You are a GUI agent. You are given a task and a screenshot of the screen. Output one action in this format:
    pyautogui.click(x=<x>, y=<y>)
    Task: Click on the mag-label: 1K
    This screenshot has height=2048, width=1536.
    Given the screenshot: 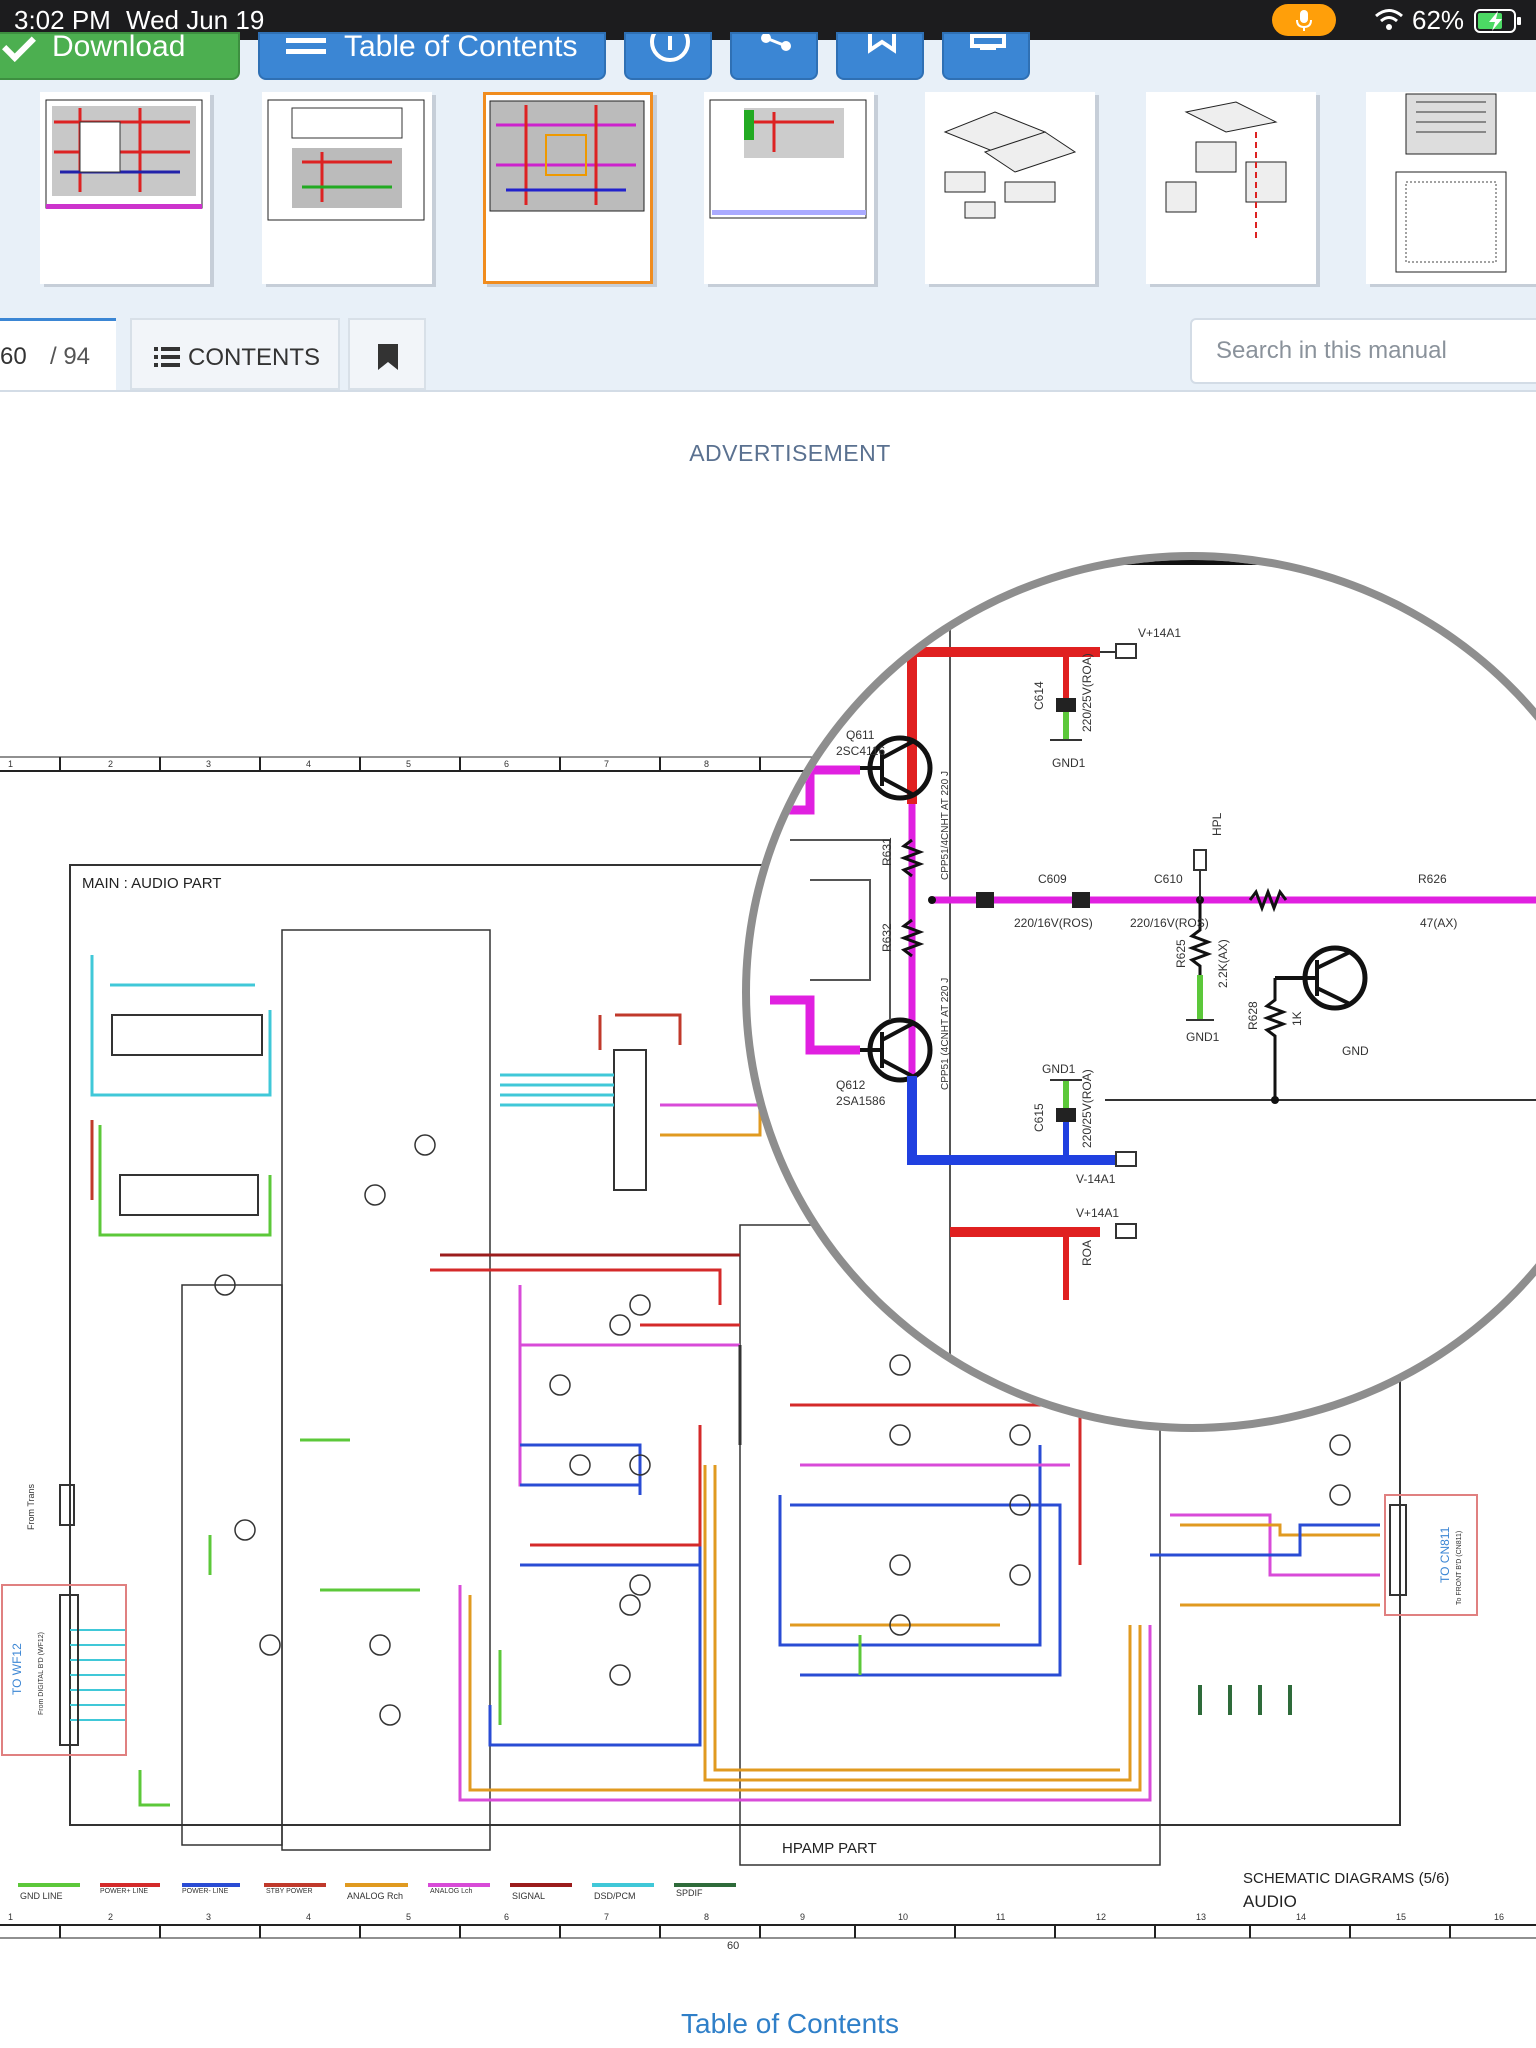 What is the action you would take?
    pyautogui.click(x=1297, y=1018)
    